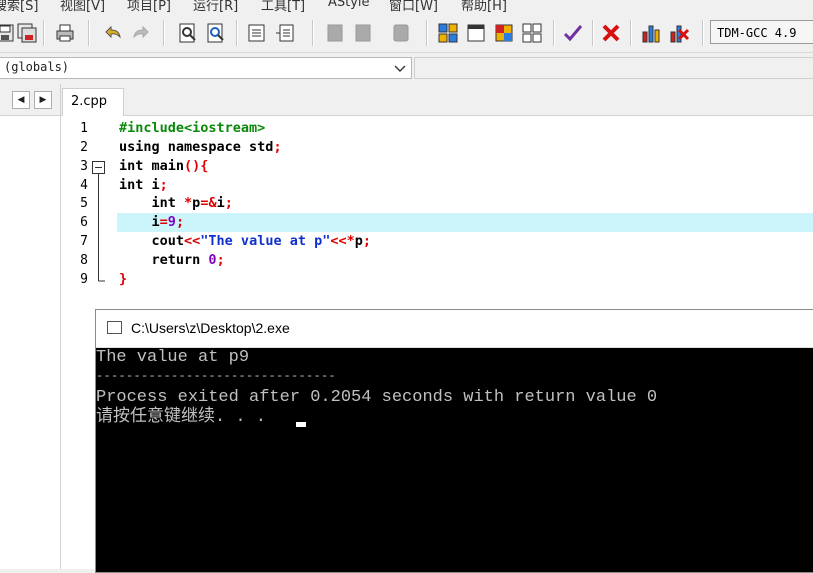 The image size is (813, 573). What do you see at coordinates (192, 203) in the screenshot?
I see `code-line-5: int *p=&i;` at bounding box center [192, 203].